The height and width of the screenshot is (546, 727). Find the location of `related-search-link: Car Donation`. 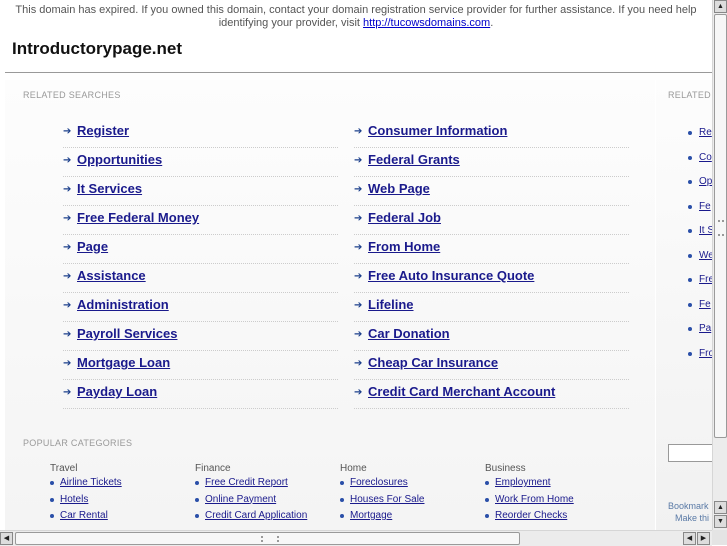

related-search-link: Car Donation is located at coordinates (409, 333).